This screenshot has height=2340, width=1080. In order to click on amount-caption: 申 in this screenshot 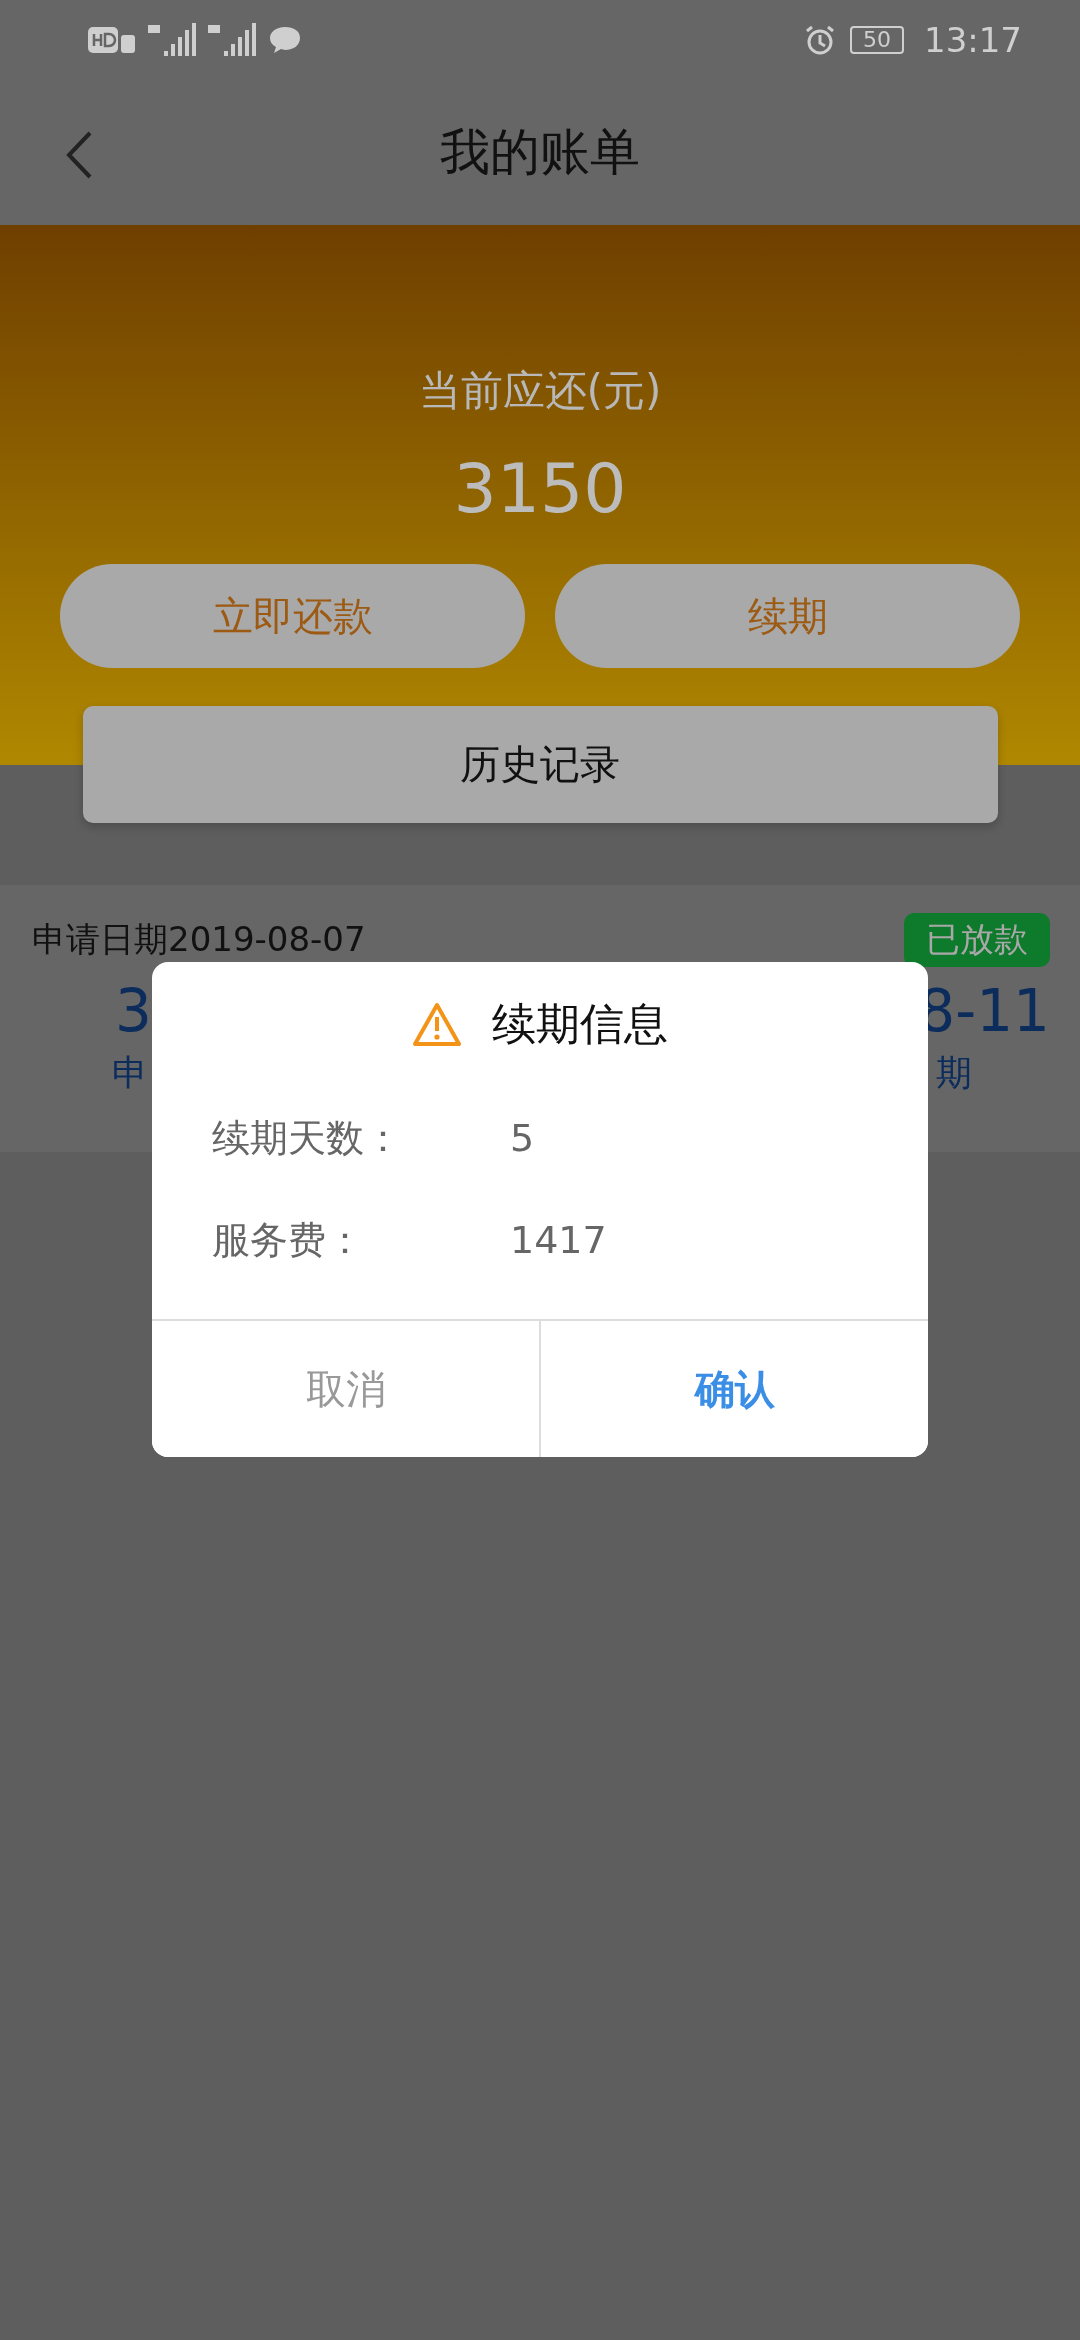, I will do `click(130, 1073)`.